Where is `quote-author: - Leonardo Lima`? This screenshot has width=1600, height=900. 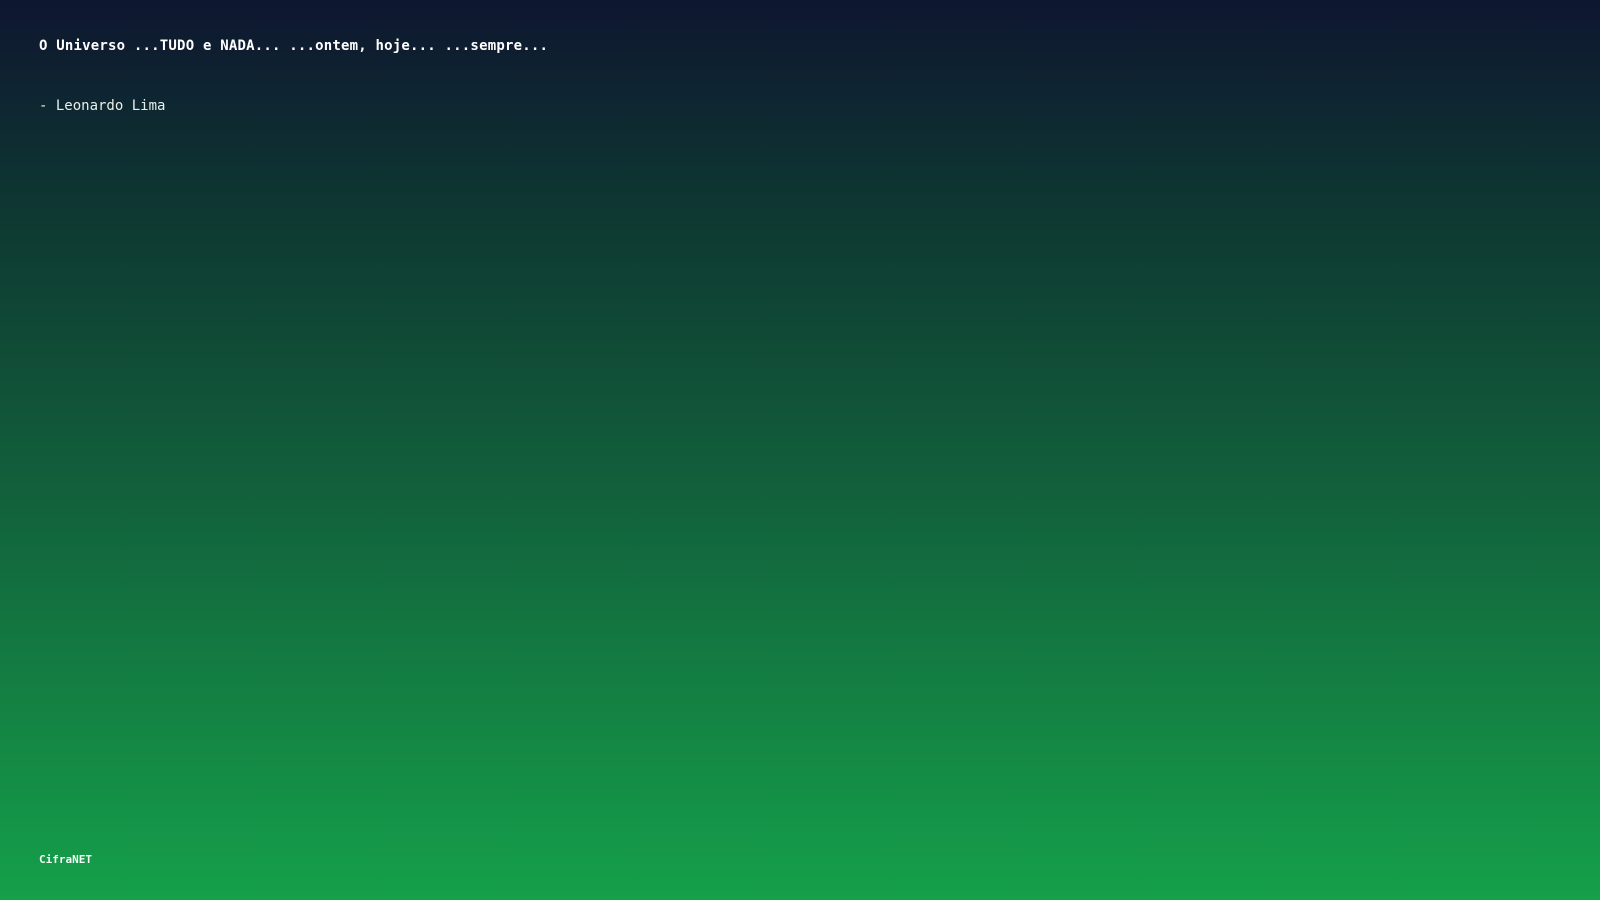 quote-author: - Leonardo Lima is located at coordinates (102, 106).